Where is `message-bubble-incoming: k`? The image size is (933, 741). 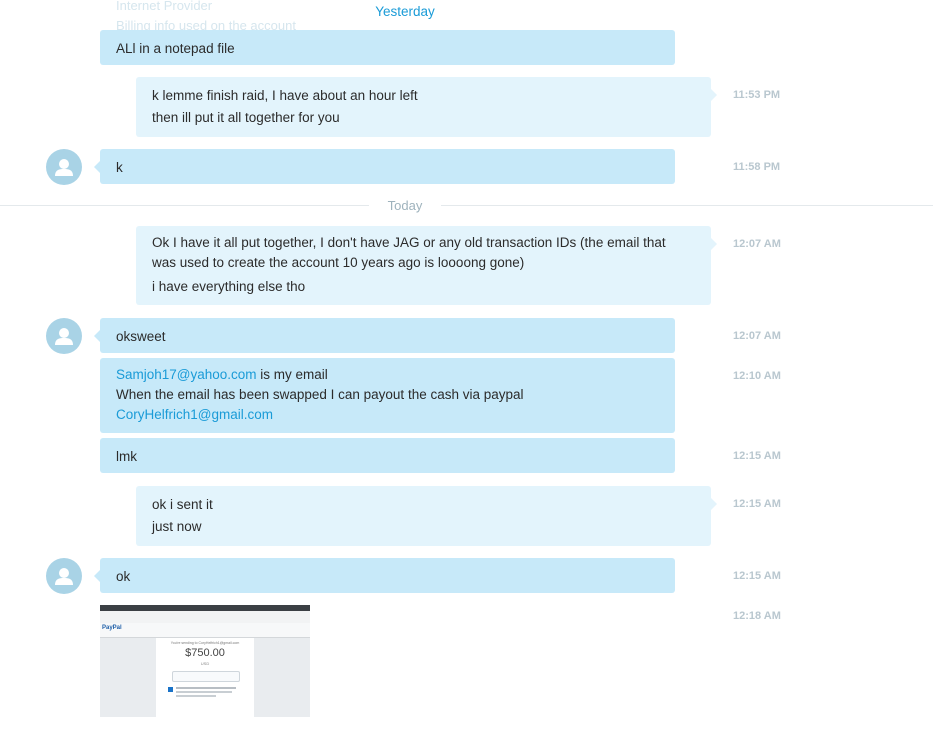
message-bubble-incoming: k is located at coordinates (387, 166).